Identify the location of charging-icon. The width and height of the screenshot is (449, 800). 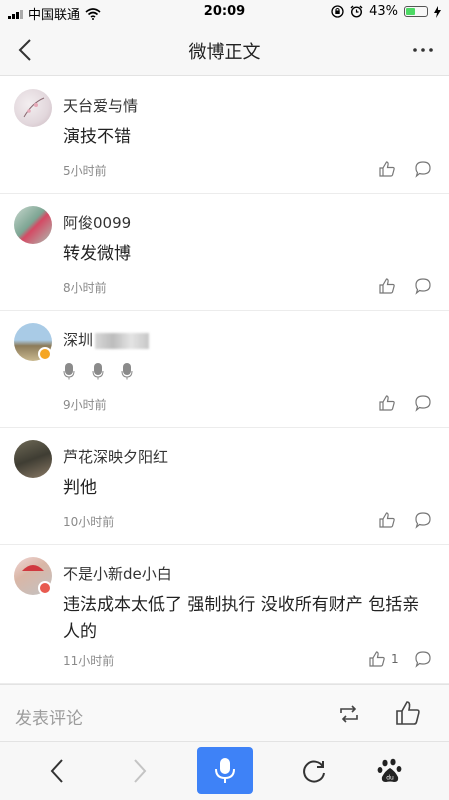
(437, 11).